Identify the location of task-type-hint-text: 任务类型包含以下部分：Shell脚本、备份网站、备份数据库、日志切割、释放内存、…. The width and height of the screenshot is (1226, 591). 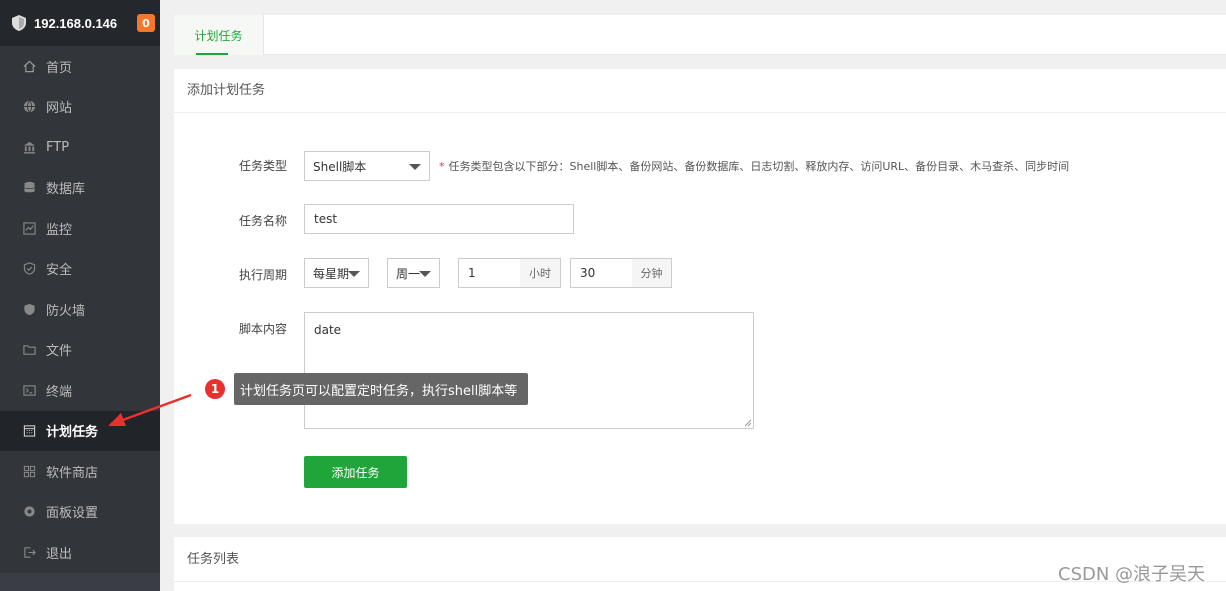
(759, 166).